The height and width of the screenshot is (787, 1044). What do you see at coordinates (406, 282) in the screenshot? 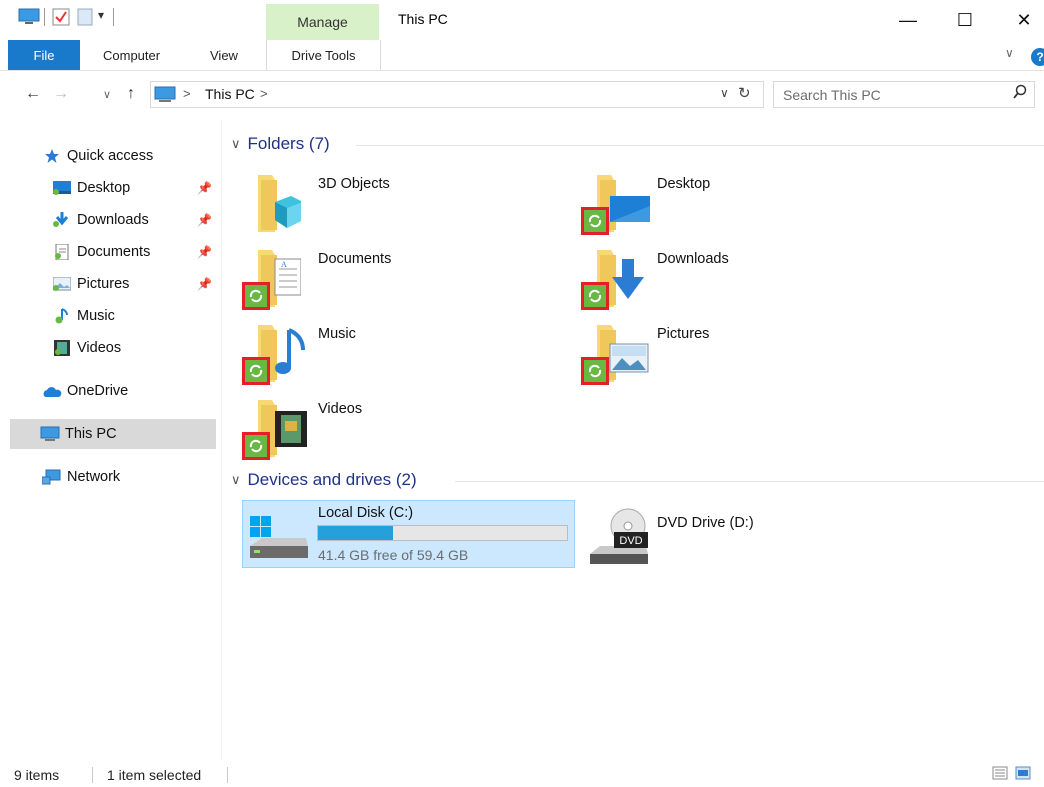
I see `folder-tile-documents: A Documents` at bounding box center [406, 282].